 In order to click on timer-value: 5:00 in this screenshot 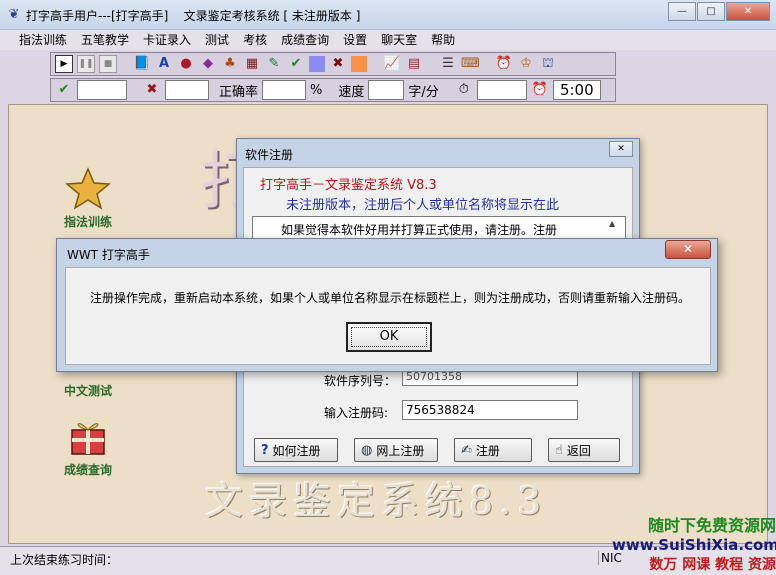, I will do `click(576, 90)`.